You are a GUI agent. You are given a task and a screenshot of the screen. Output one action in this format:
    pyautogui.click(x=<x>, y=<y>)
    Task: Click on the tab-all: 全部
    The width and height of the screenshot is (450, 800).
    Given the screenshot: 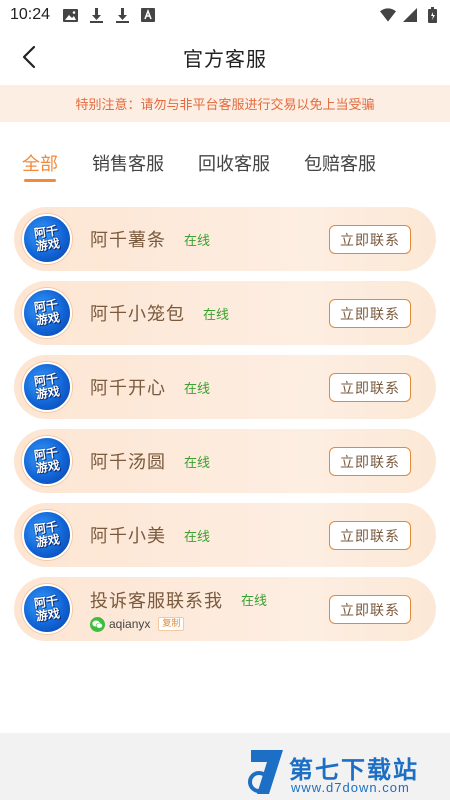 What is the action you would take?
    pyautogui.click(x=40, y=161)
    